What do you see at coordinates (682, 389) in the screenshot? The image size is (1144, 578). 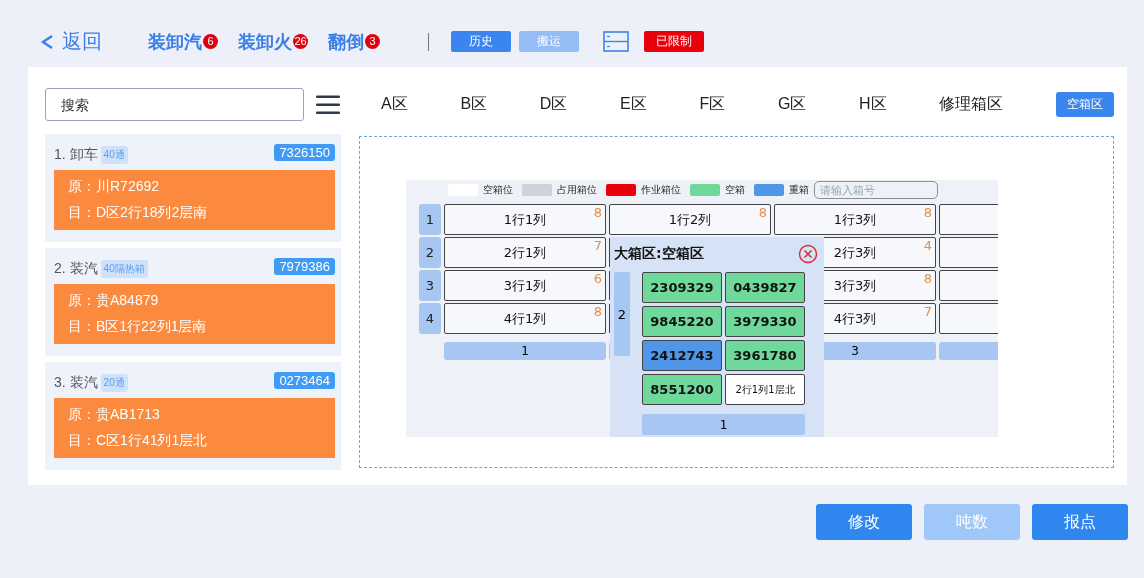 I see `container-box: 8551200` at bounding box center [682, 389].